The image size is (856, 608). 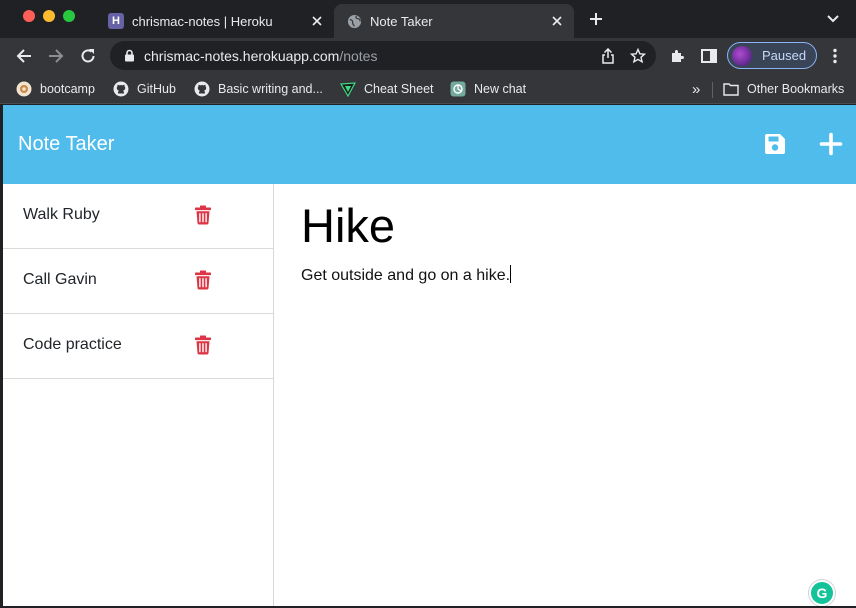 I want to click on list-item: Walk Ruby, so click(x=138, y=216).